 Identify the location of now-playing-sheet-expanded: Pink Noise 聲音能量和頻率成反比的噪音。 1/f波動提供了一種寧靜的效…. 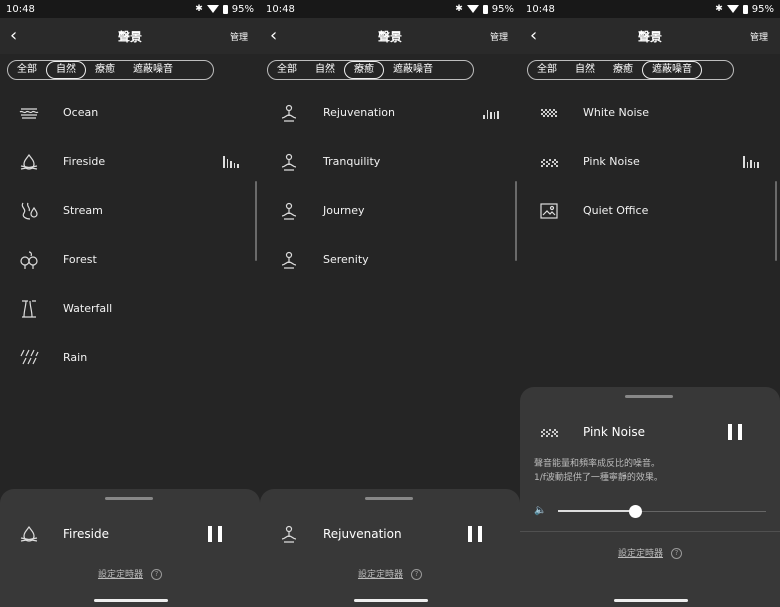
(650, 497).